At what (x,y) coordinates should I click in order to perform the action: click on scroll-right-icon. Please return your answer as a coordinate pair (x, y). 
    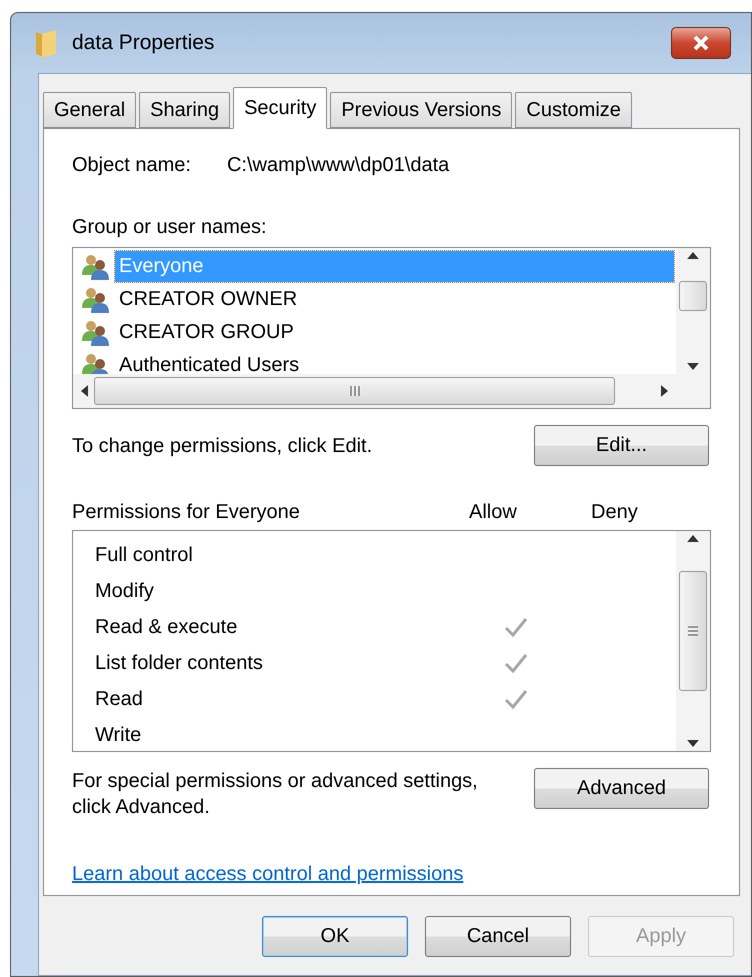
    Looking at the image, I should click on (664, 391).